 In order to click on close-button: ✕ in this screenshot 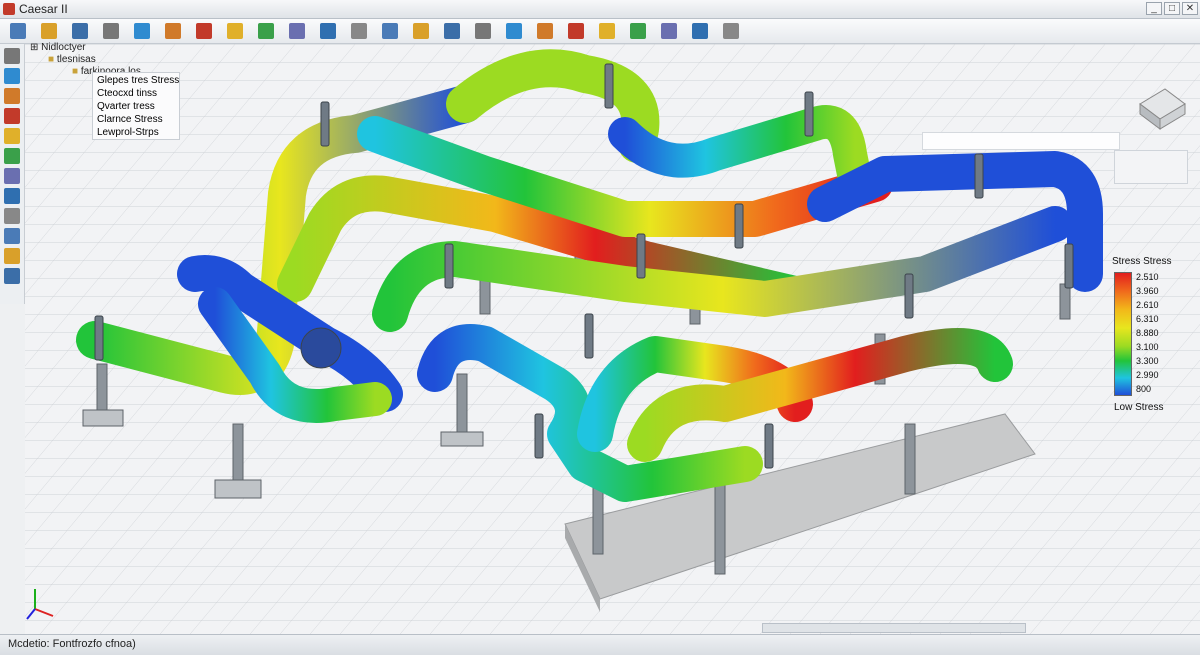, I will do `click(1190, 8)`.